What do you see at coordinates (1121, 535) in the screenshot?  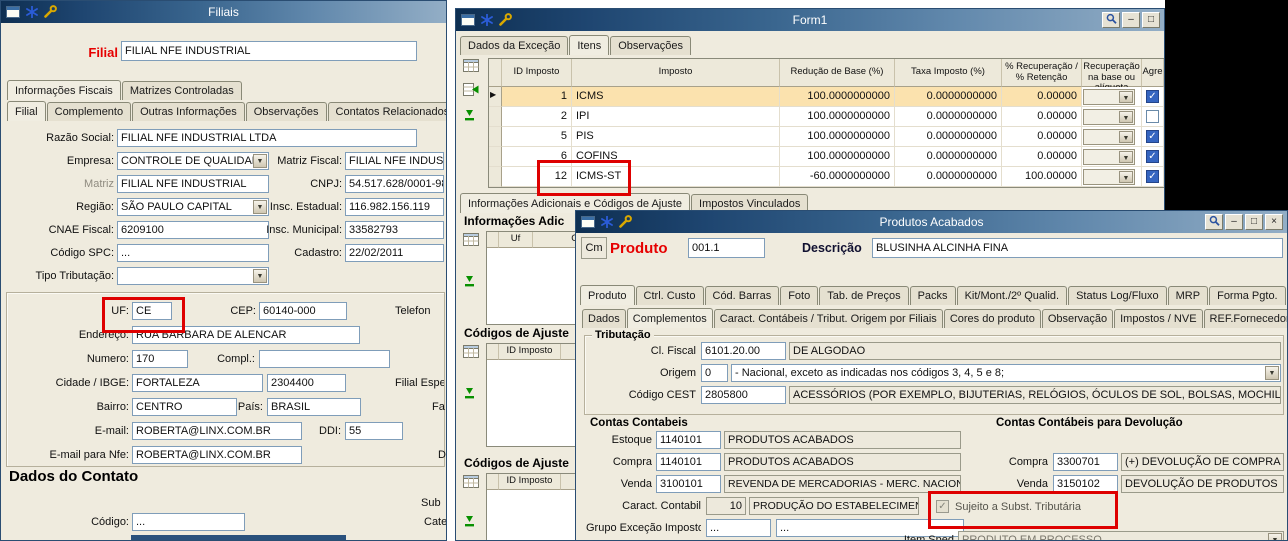 I see `item-sped-combo: PRODUTO EM PROCESSO ▼` at bounding box center [1121, 535].